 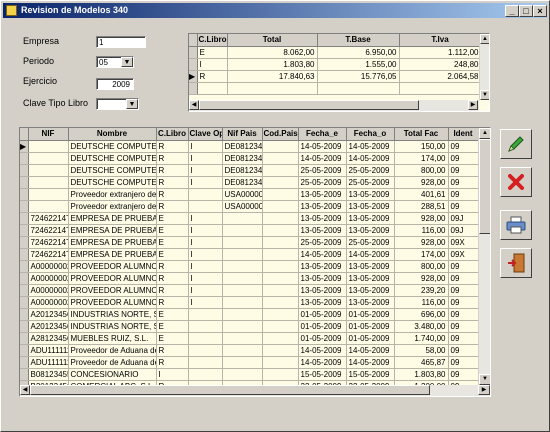 What do you see at coordinates (463, 230) in the screenshot?
I see `table-cell: 09J` at bounding box center [463, 230].